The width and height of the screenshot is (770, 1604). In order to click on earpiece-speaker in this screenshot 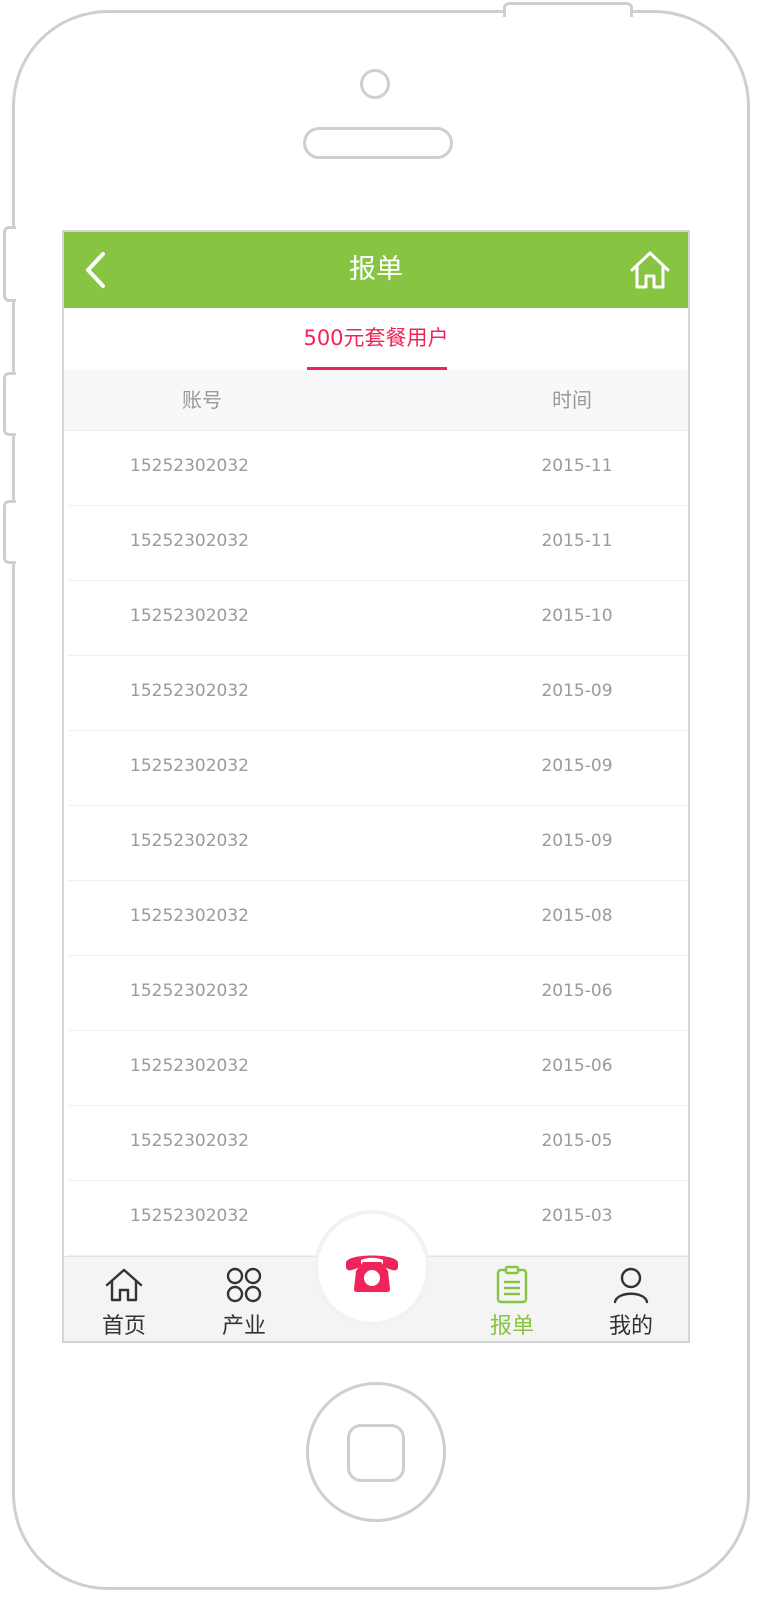, I will do `click(378, 143)`.